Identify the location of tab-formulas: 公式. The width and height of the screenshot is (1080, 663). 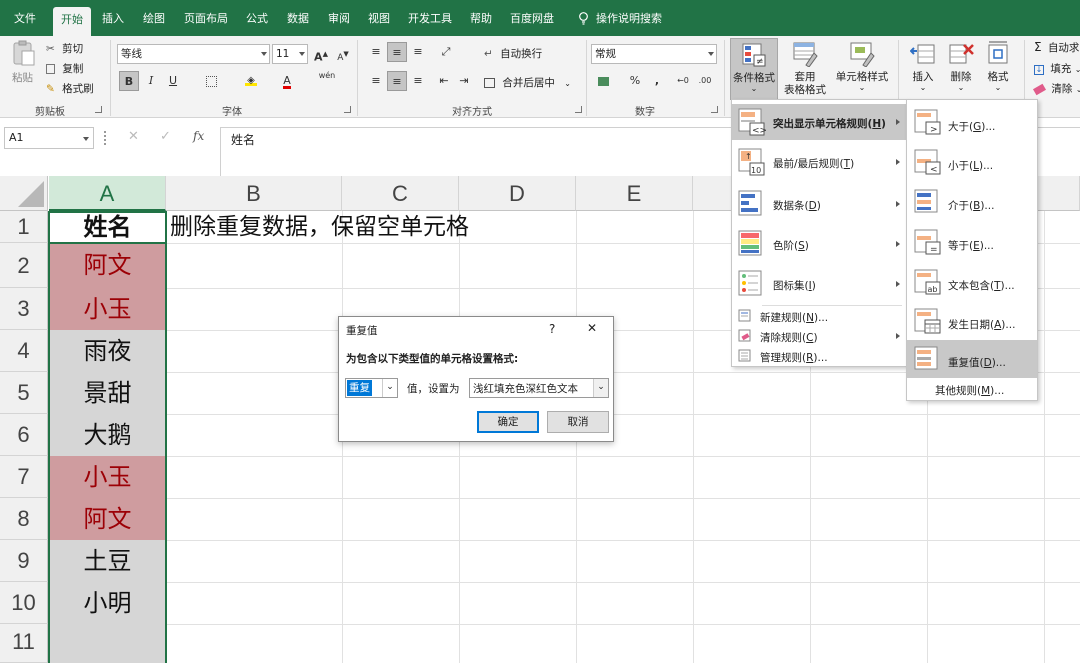
(257, 18).